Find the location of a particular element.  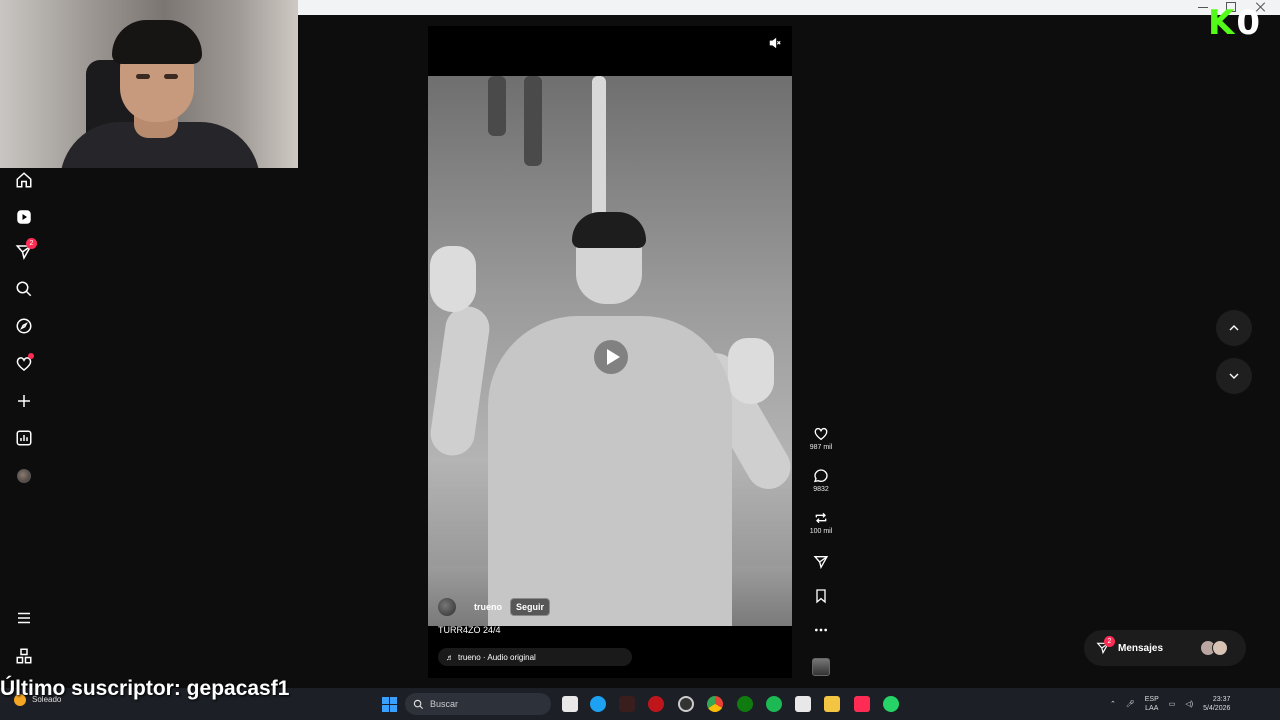

save-button is located at coordinates (821, 596).